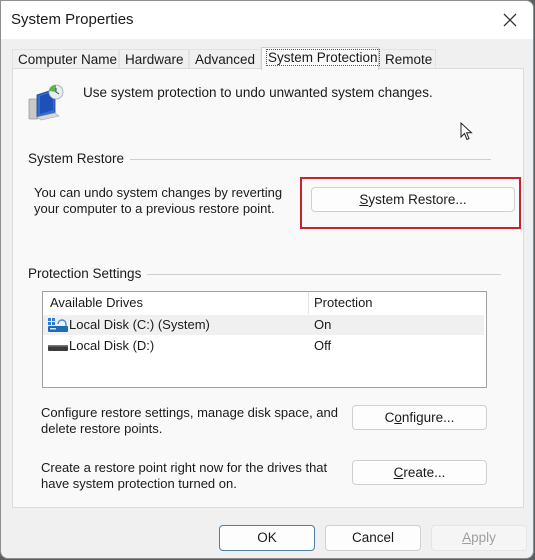  What do you see at coordinates (410, 203) in the screenshot?
I see `highlight-annotation-box` at bounding box center [410, 203].